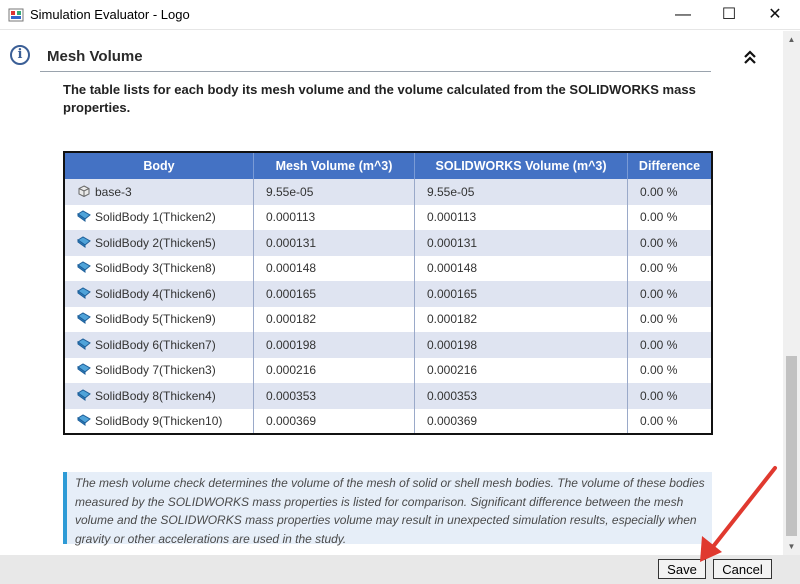 The height and width of the screenshot is (584, 800). What do you see at coordinates (95, 56) in the screenshot?
I see `section-title: Mesh Volume` at bounding box center [95, 56].